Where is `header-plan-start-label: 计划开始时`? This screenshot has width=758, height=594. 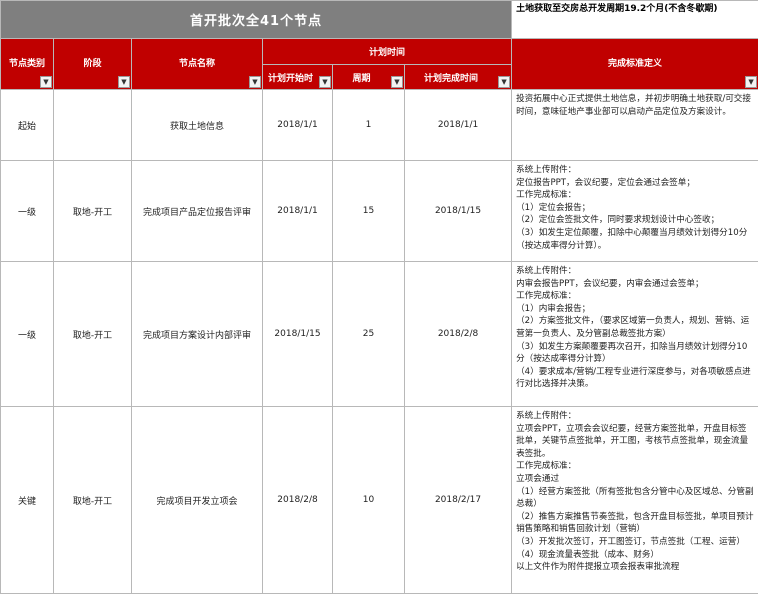
header-plan-start-label: 计划开始时 is located at coordinates (290, 77).